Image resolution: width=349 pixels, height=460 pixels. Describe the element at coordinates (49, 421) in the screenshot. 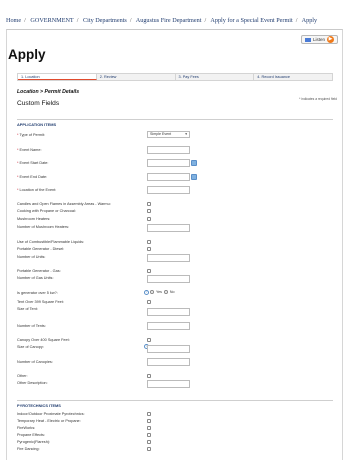

I see `pyro-item-label: Temporary Heat - Electric or Propane:` at that location.